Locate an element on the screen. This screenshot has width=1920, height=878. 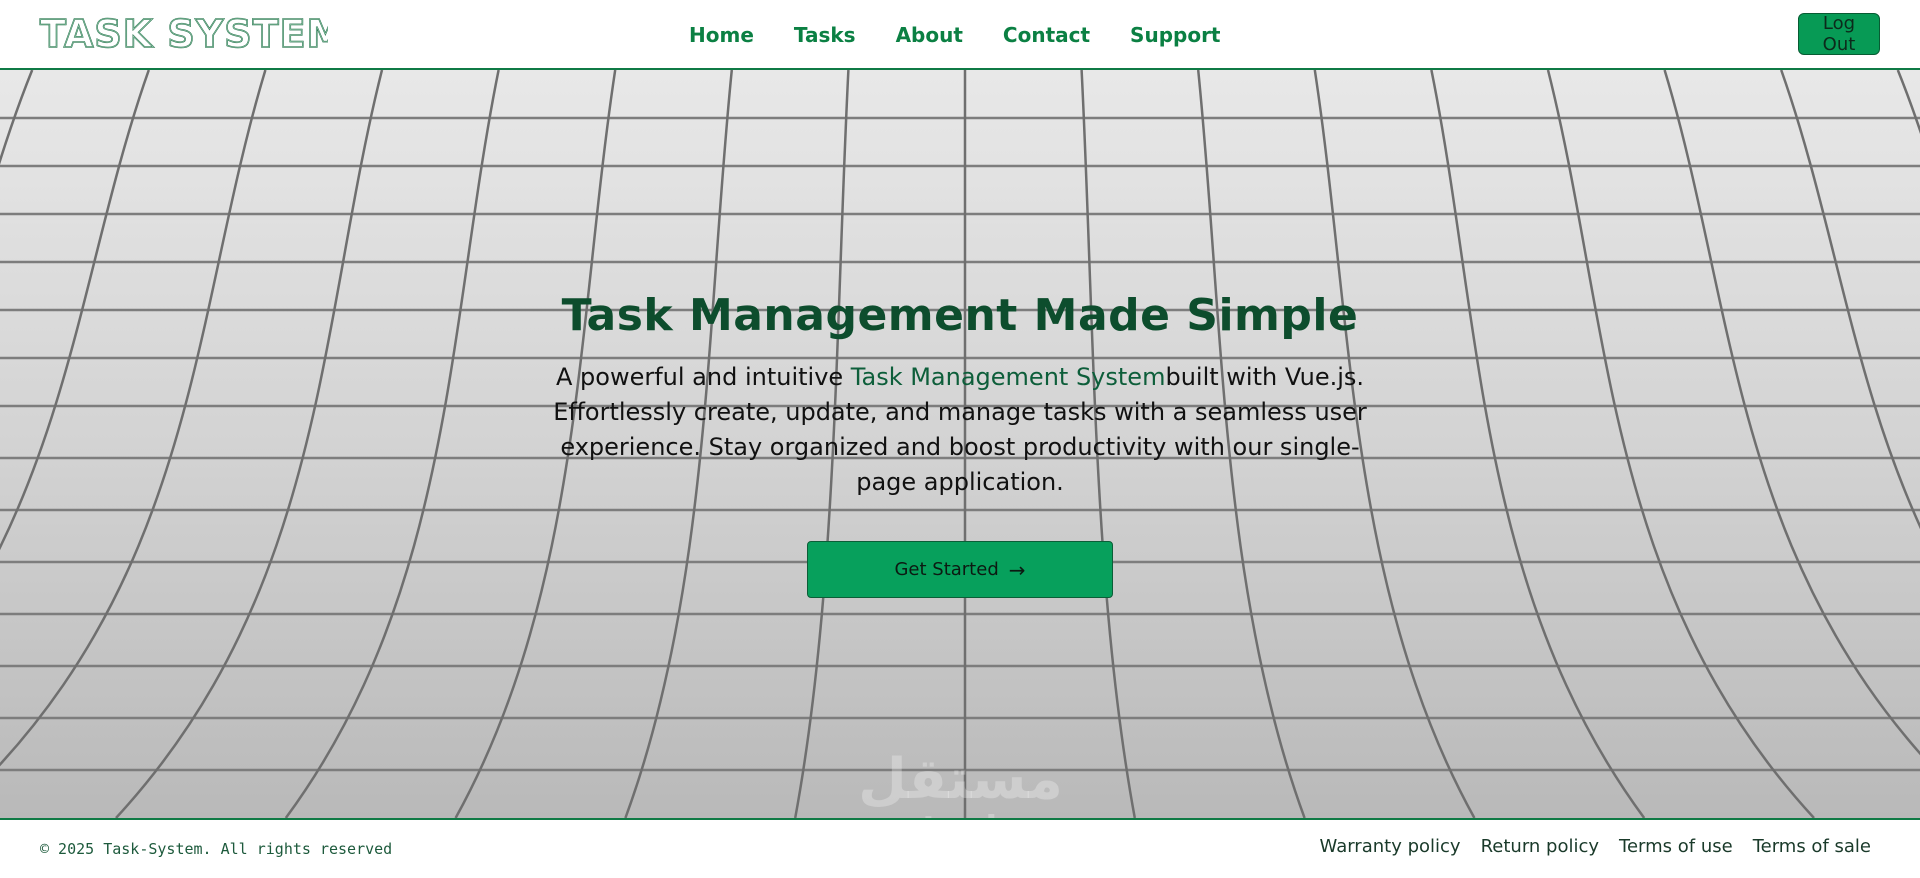
logo-text-inner: TASK SYSTEM is located at coordinates (184, 34).